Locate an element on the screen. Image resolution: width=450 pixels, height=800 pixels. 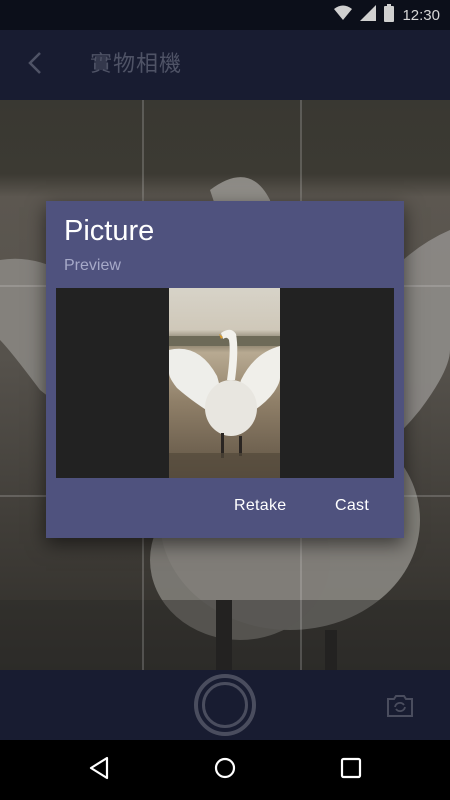
camera-controls is located at coordinates (225, 705).